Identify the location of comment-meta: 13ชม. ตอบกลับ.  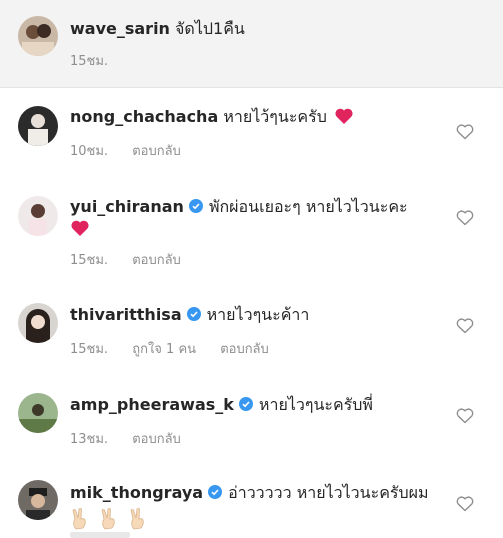
(135, 438).